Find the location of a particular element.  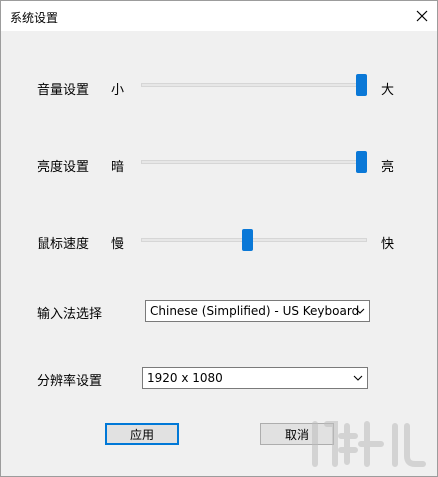

brightness-slider-track is located at coordinates (254, 162).